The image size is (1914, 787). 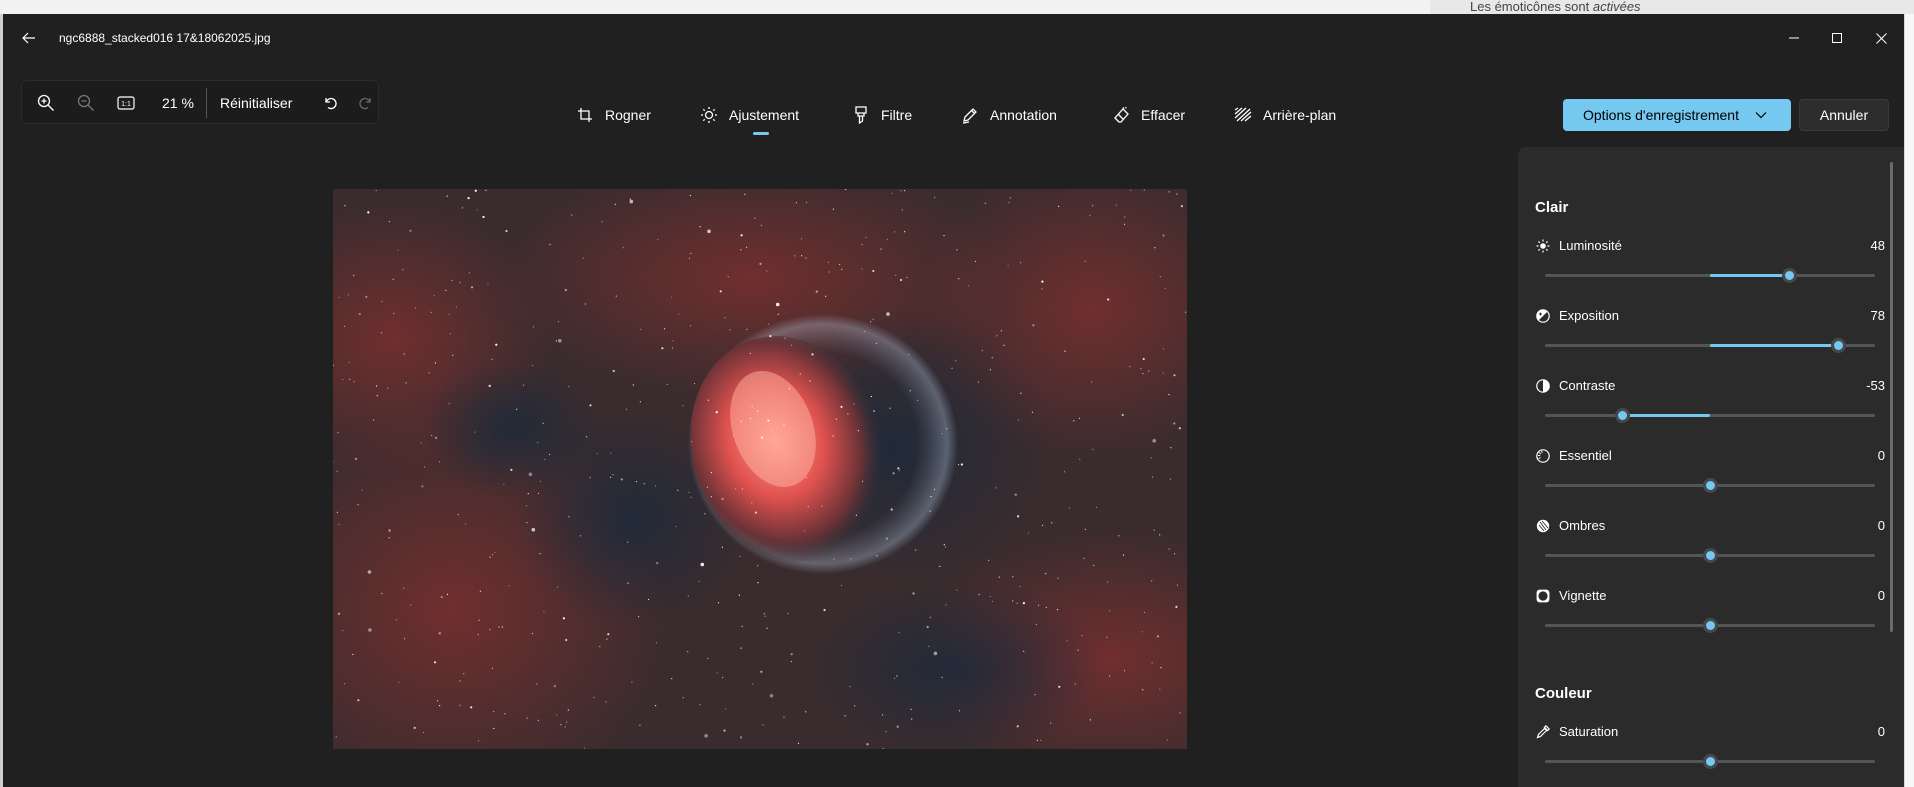 What do you see at coordinates (1531, 7) in the screenshot?
I see `background-notification-text: Les émoticônes sont` at bounding box center [1531, 7].